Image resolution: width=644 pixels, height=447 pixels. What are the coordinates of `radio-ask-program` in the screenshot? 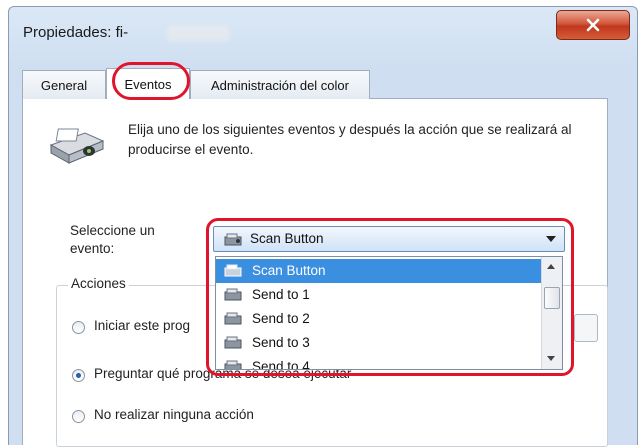 It's located at (78, 375).